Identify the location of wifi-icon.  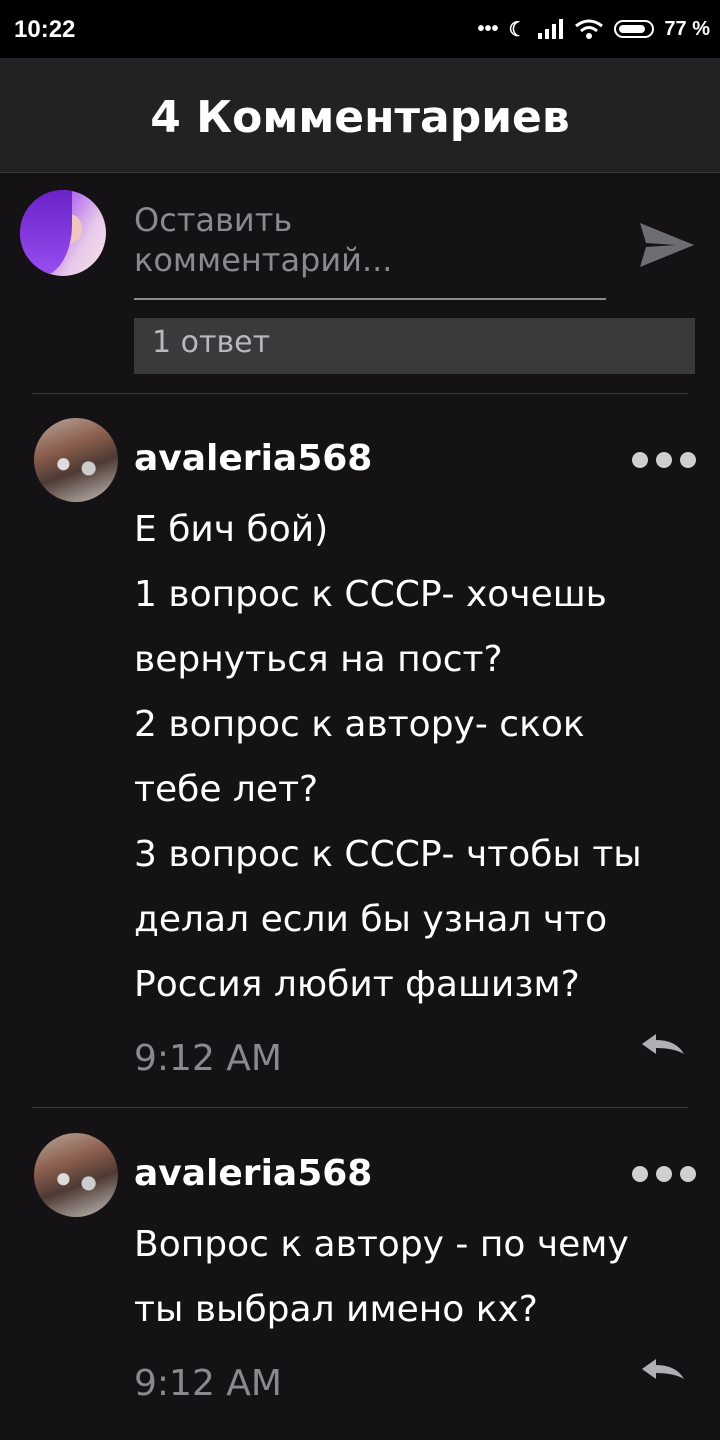
(589, 29).